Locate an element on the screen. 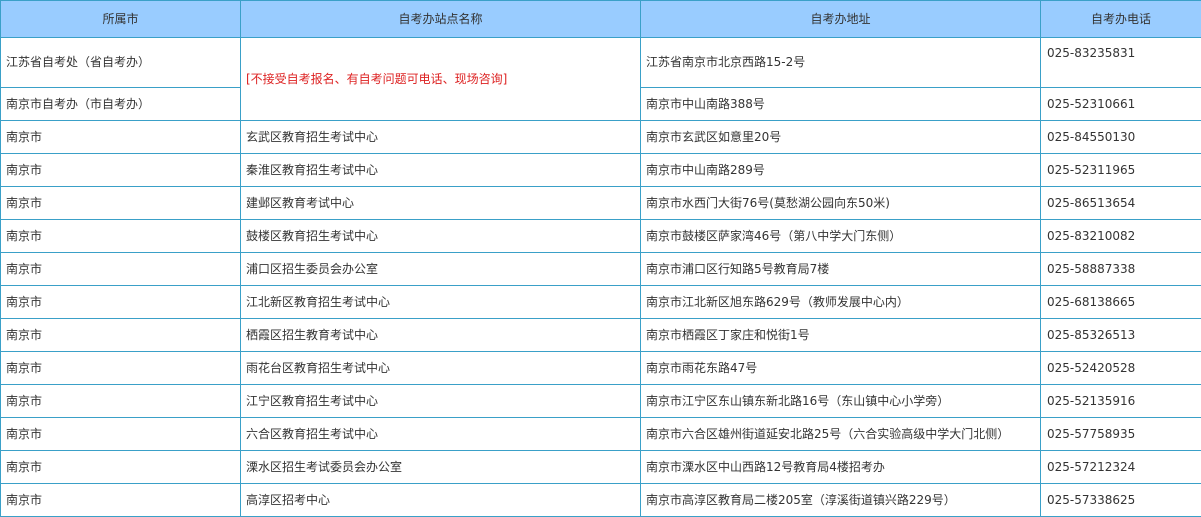 This screenshot has height=517, width=1201. table-header: 所属市 自考办站点名称 自考办地址 自考办电话 is located at coordinates (601, 19).